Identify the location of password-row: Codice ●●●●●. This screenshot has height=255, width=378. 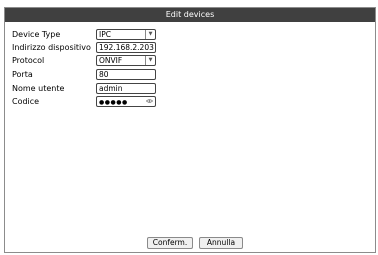
(87, 101).